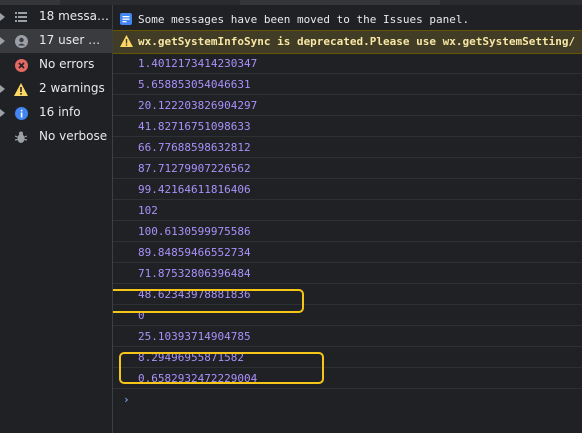 The width and height of the screenshot is (582, 433). Describe the element at coordinates (148, 210) in the screenshot. I see `log-value: 102` at that location.